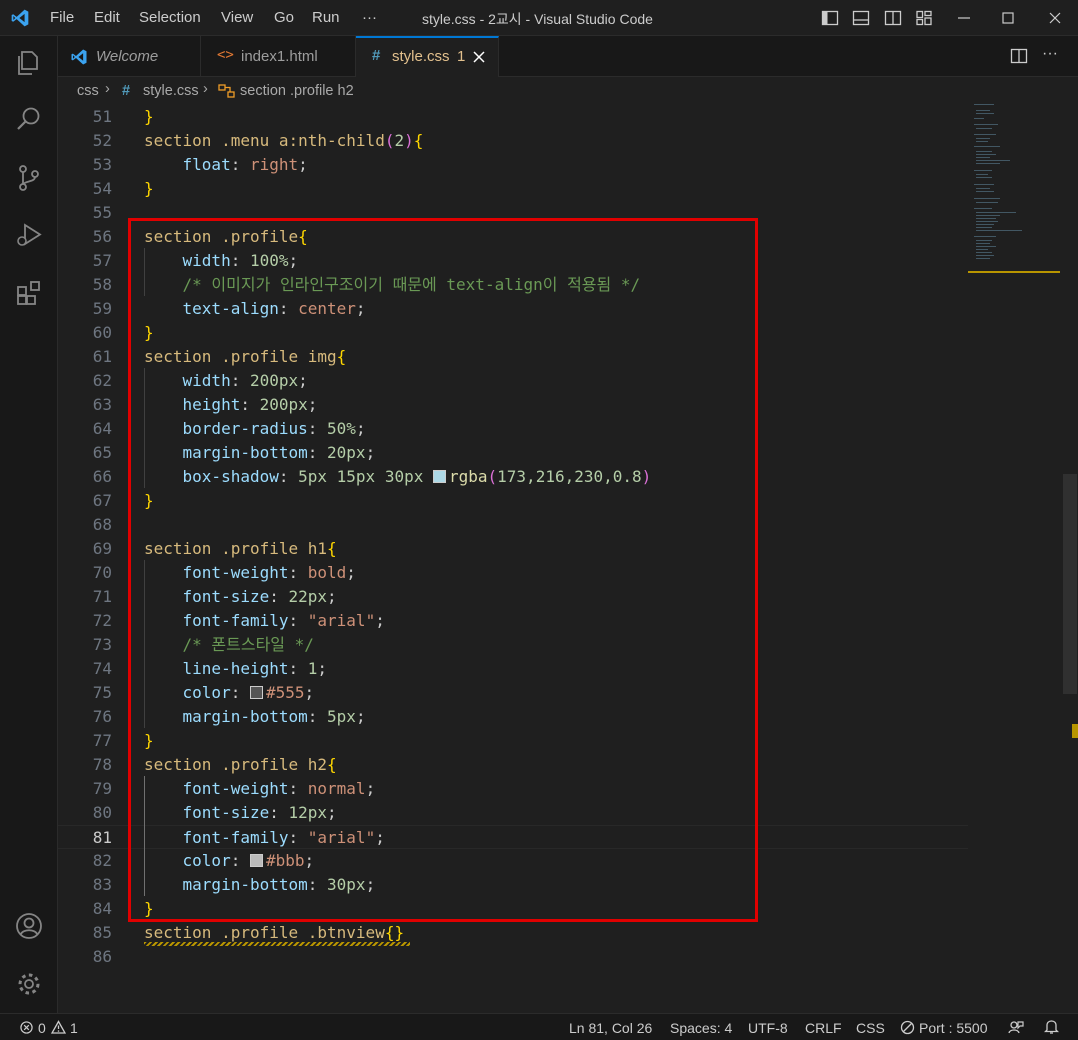 The image size is (1078, 1040). Describe the element at coordinates (924, 18) in the screenshot. I see `customize-layout-icon` at that location.